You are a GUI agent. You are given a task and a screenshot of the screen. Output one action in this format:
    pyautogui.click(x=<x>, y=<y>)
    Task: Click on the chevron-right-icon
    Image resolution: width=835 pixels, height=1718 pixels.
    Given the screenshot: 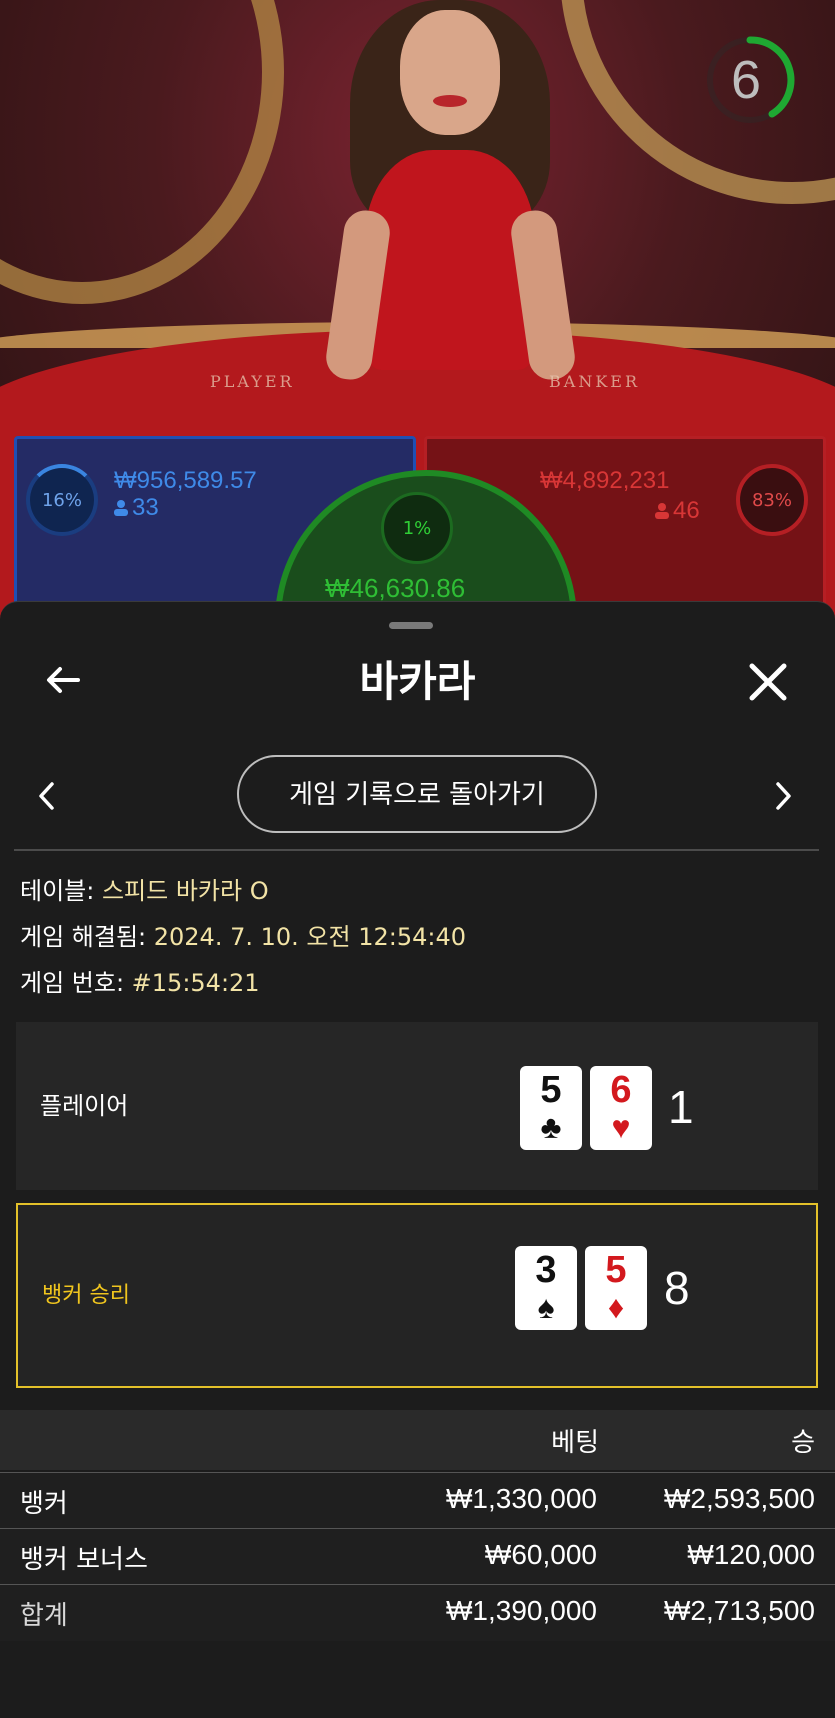 What is the action you would take?
    pyautogui.click(x=783, y=796)
    